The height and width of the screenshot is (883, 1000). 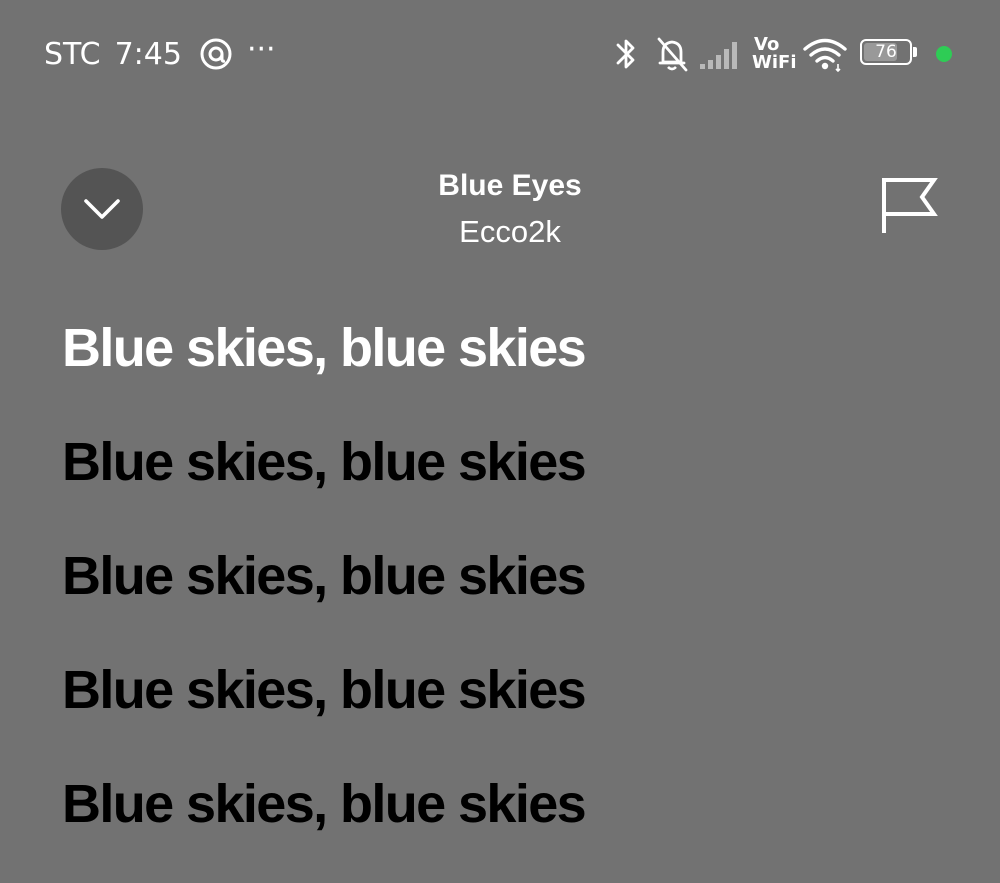 What do you see at coordinates (721, 54) in the screenshot?
I see `signal-icon` at bounding box center [721, 54].